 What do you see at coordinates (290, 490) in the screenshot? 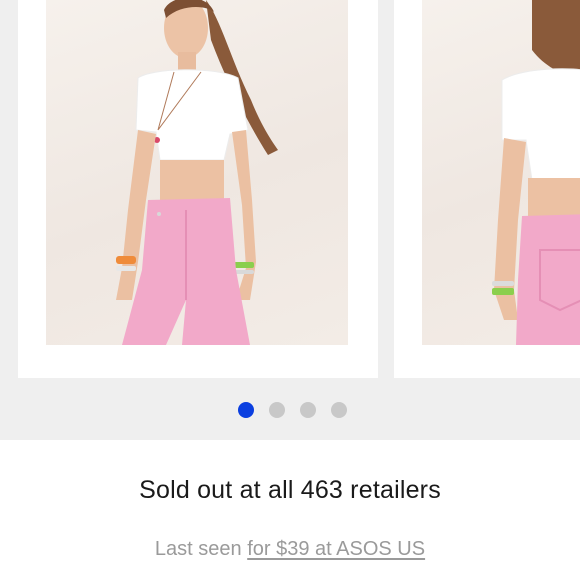
I see `availability-status: Sold out at all 463 retailers` at bounding box center [290, 490].